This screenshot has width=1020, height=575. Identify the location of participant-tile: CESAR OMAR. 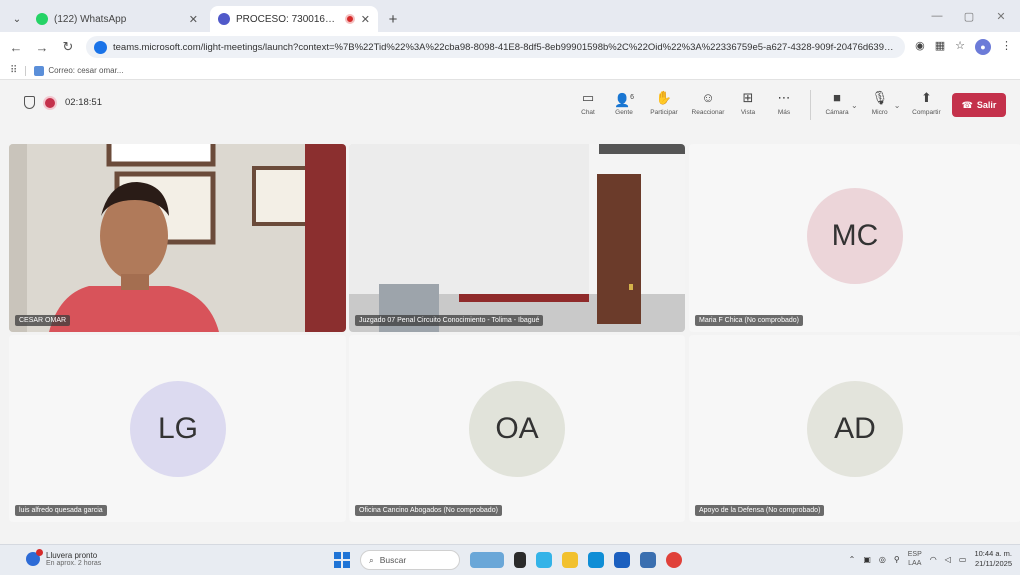
(177, 238).